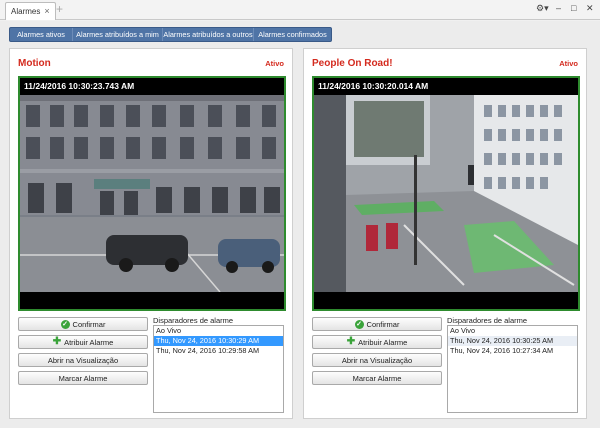 Image resolution: width=600 pixels, height=428 pixels. I want to click on filter-assigned-to-others: Alarmes atribuídos a outros, so click(207, 34).